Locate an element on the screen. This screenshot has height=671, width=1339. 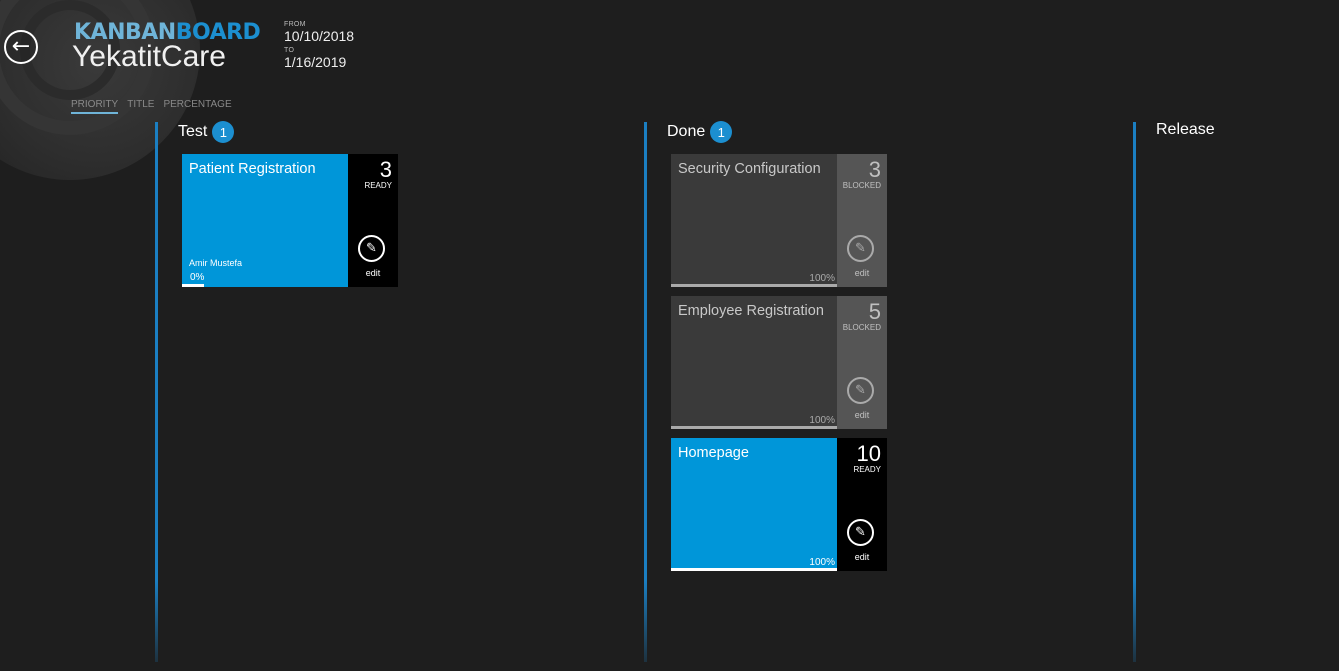
card-title: Employee Registration is located at coordinates (751, 311).